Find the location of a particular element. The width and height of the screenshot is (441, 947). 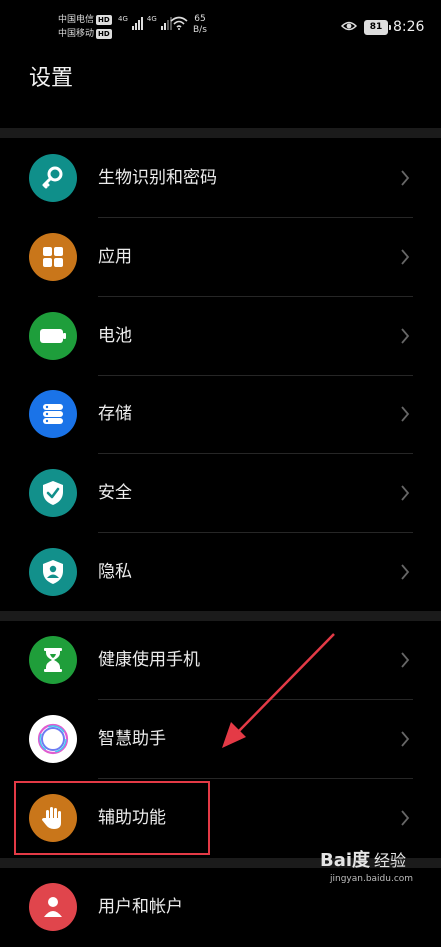

baidu-watermark: Bai度 经验 jingyan.baidu.com is located at coordinates (366, 865).